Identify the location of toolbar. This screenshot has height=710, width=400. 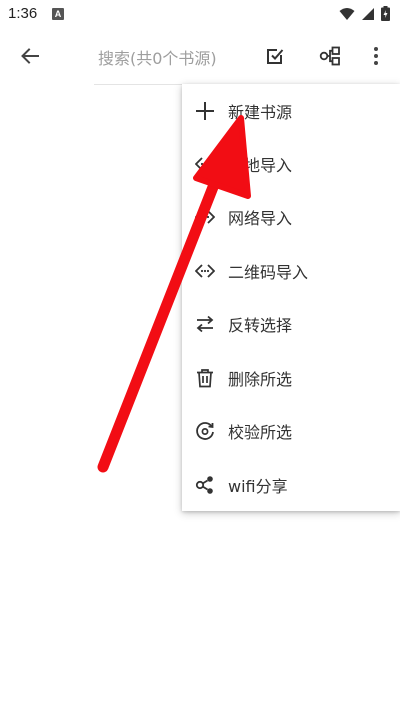
(200, 58).